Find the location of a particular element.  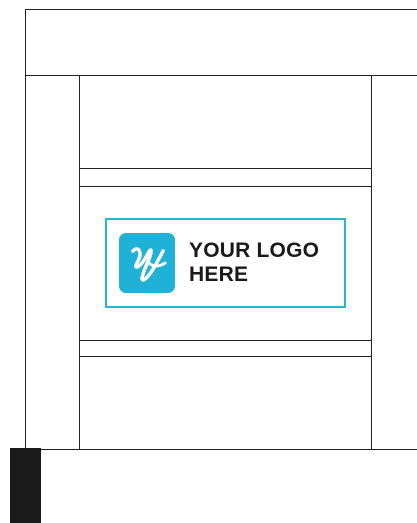

logo-placeholder: YOUR LOGO HERE is located at coordinates (225, 263).